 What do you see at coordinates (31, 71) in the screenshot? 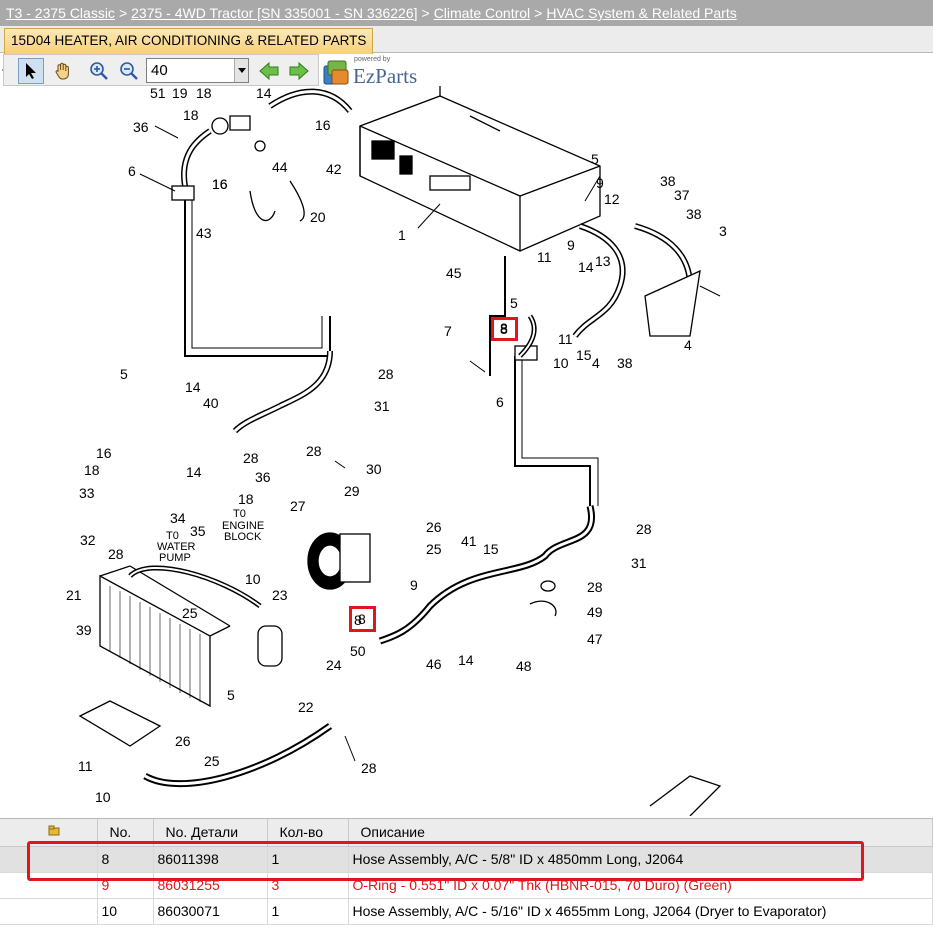
I see `pointer-tool-icon` at bounding box center [31, 71].